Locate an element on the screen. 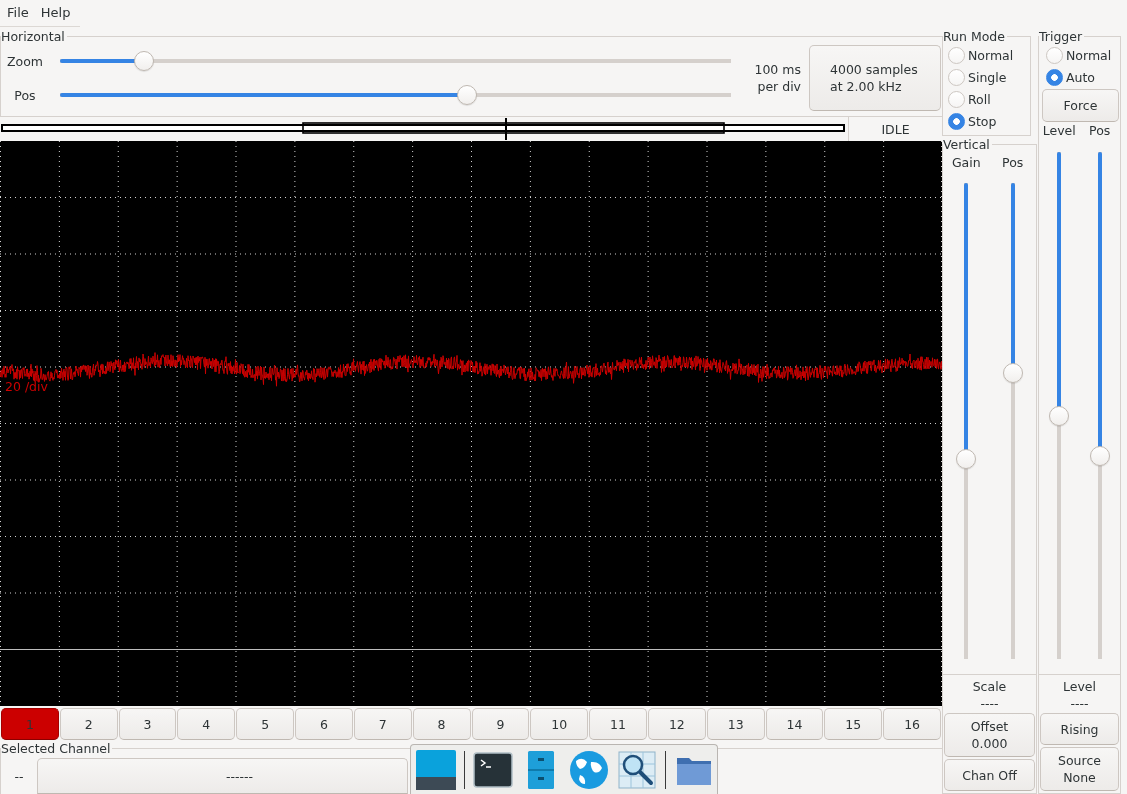 Image resolution: width=1127 pixels, height=794 pixels. menu-item: Help is located at coordinates (55, 13).